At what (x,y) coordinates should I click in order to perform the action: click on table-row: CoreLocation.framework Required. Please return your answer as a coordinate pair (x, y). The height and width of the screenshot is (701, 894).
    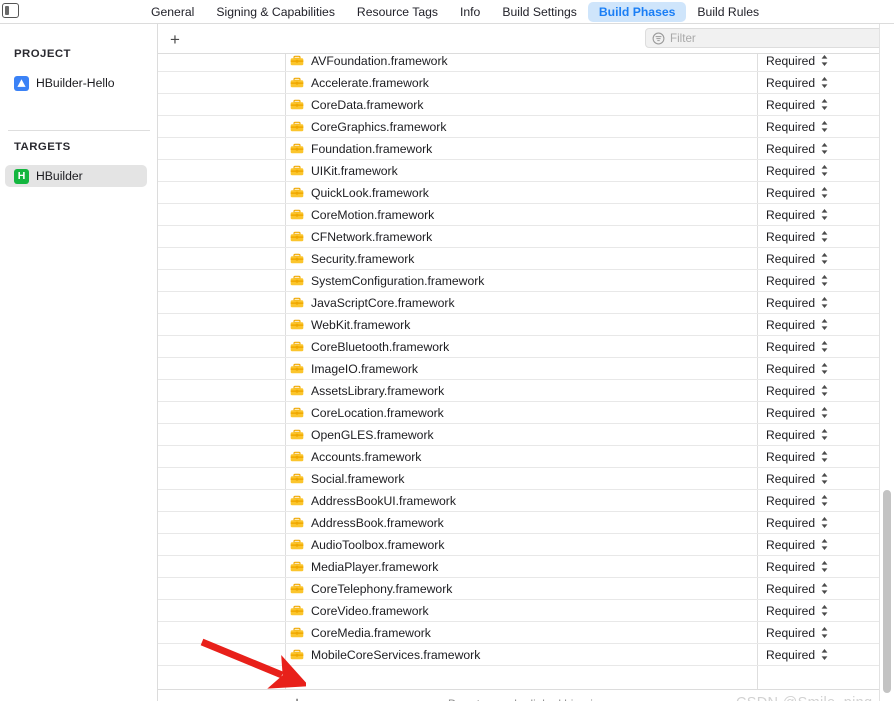
    Looking at the image, I should click on (526, 413).